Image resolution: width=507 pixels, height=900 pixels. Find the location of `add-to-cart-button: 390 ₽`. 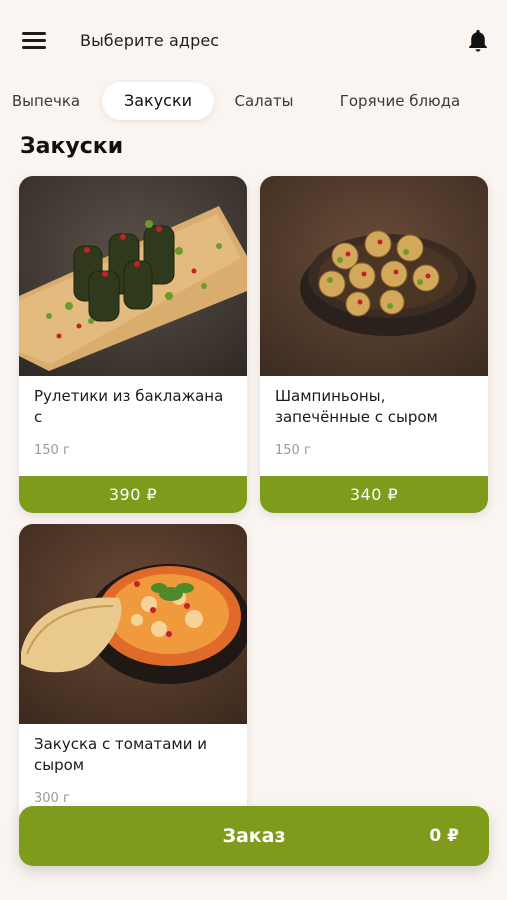

add-to-cart-button: 390 ₽ is located at coordinates (133, 494).